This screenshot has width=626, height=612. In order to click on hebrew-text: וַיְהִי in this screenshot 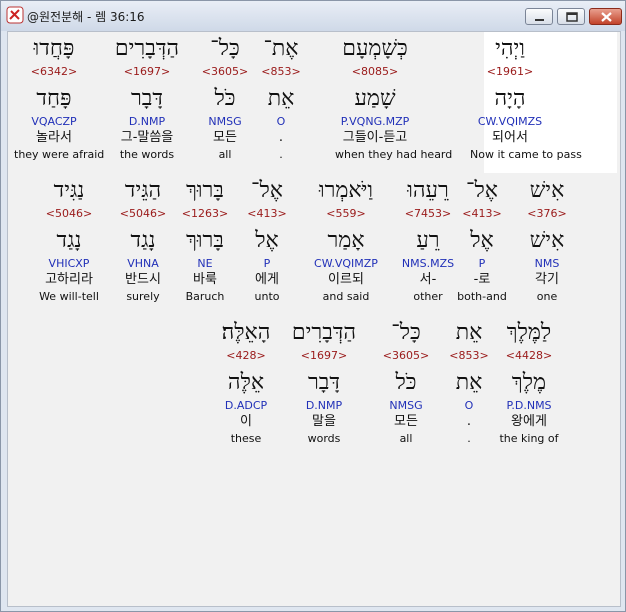, I will do `click(510, 48)`.